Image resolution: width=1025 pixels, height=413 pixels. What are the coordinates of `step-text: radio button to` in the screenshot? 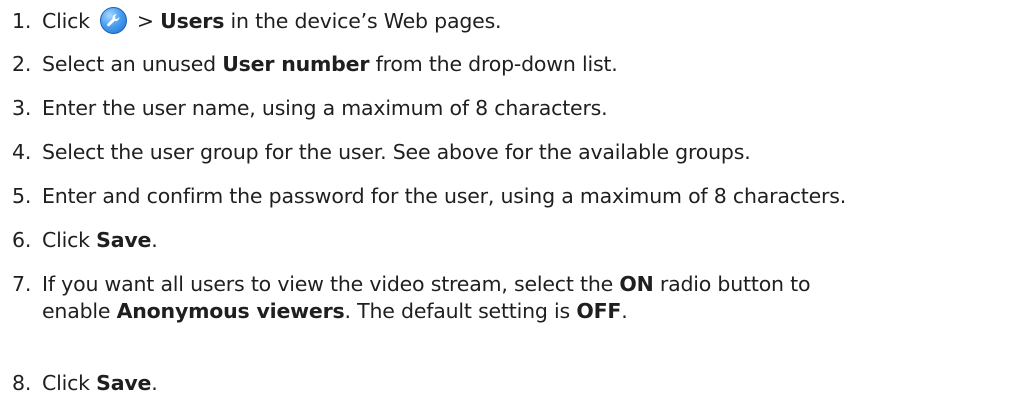 It's located at (732, 284).